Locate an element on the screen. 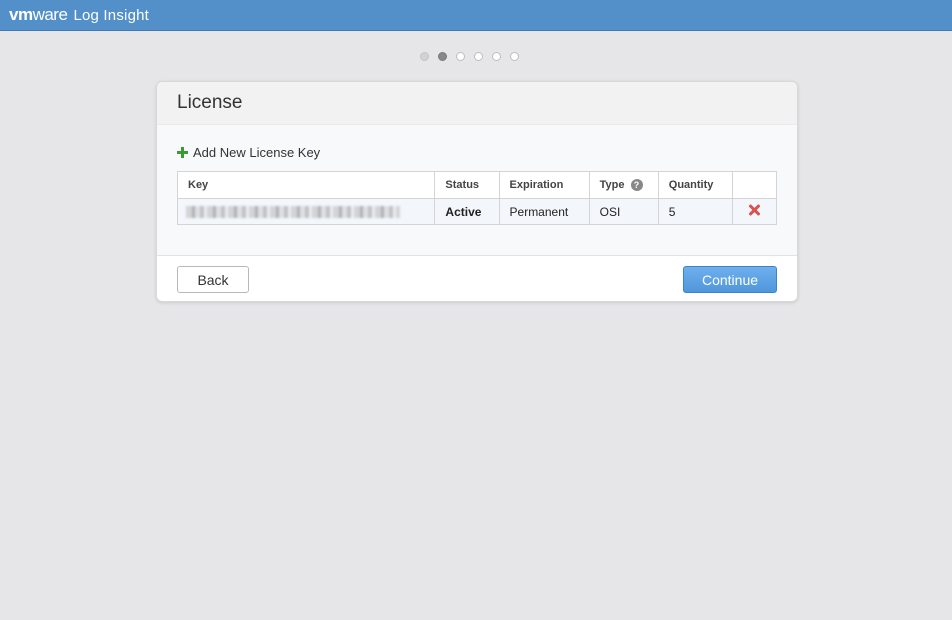 This screenshot has width=952, height=620. column-status: Status is located at coordinates (467, 185).